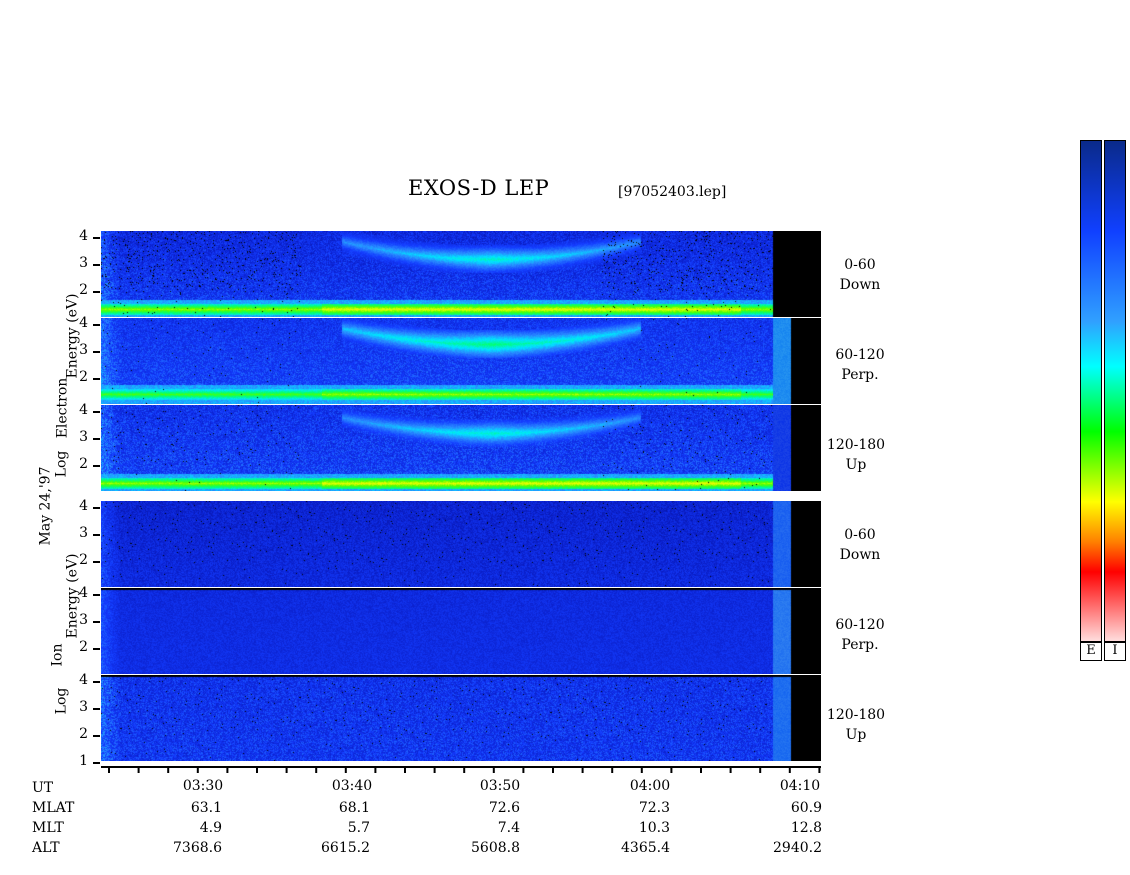 Image resolution: width=1130 pixels, height=875 pixels. I want to click on orbit-value: 2940.2, so click(797, 848).